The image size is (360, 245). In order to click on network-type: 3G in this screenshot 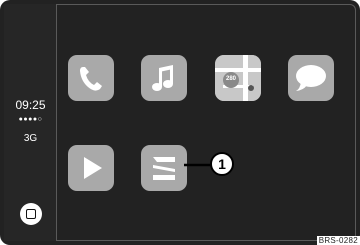, I will do `click(30, 138)`.